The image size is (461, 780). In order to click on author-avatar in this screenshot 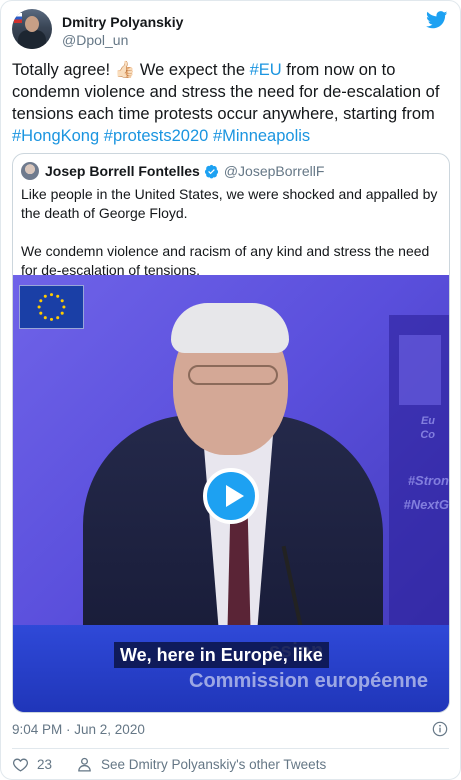, I will do `click(32, 29)`.